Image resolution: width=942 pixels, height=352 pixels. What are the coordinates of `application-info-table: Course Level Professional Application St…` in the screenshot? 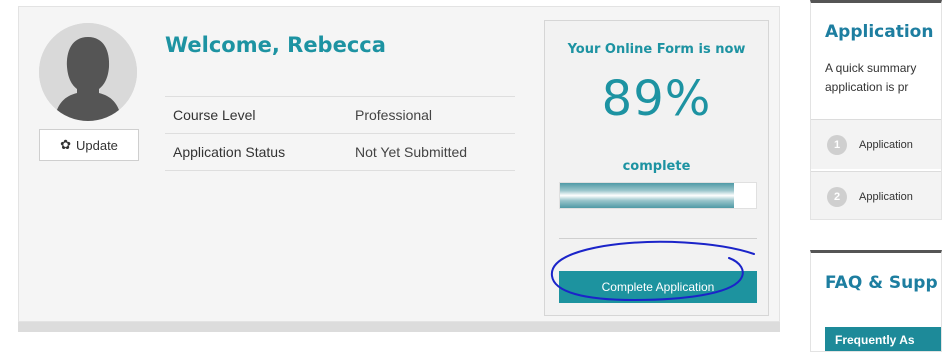 It's located at (340, 133).